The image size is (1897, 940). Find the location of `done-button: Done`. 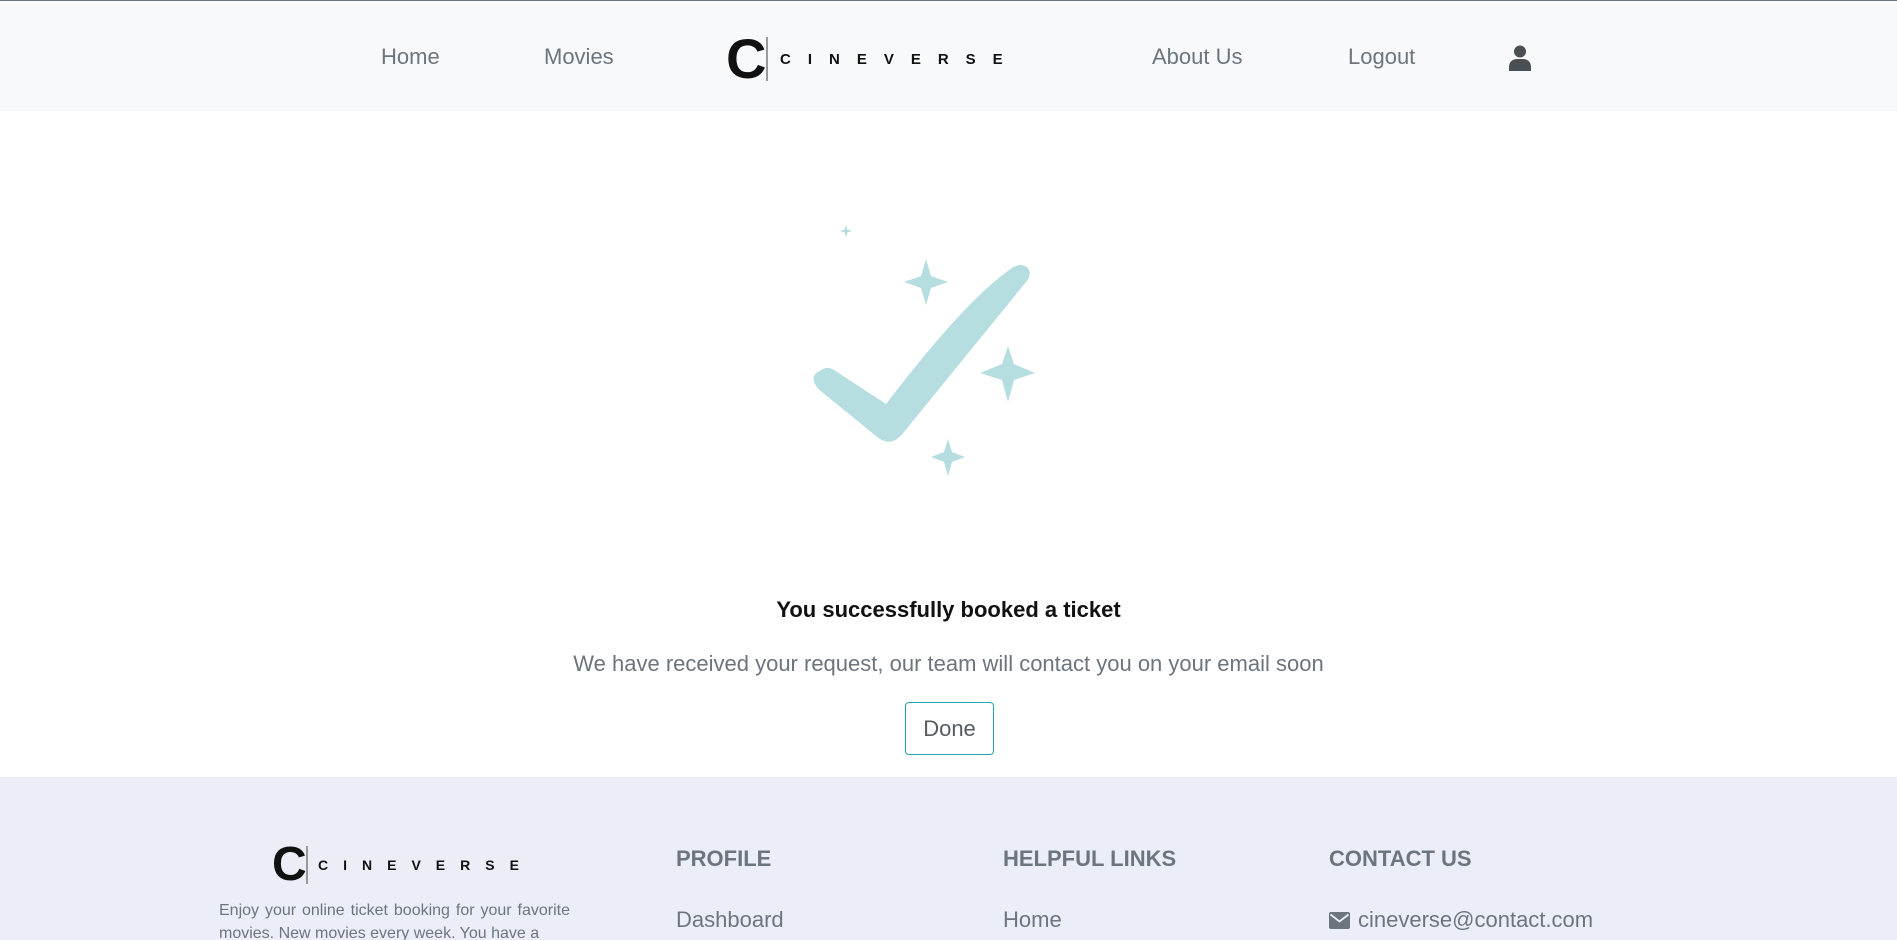

done-button: Done is located at coordinates (949, 728).